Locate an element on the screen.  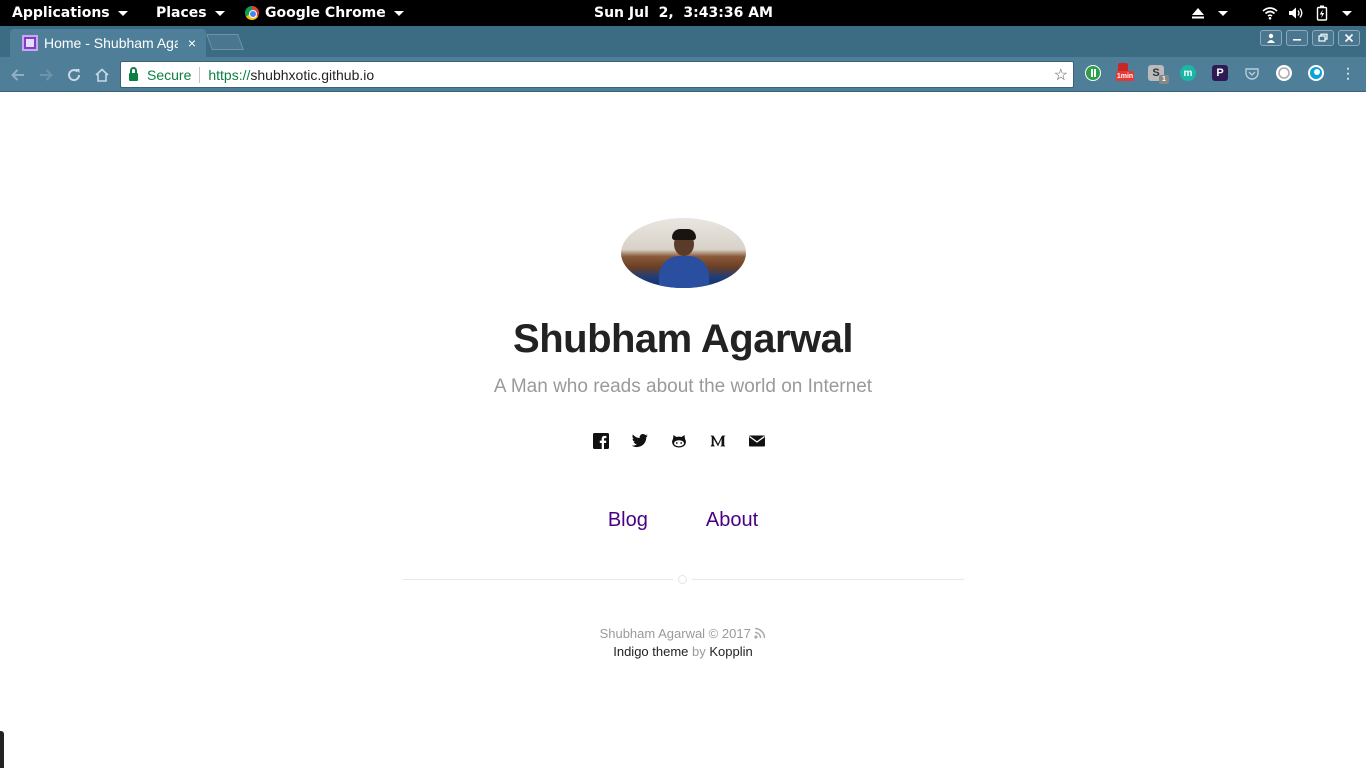
url-scheme: https:// is located at coordinates (229, 74).